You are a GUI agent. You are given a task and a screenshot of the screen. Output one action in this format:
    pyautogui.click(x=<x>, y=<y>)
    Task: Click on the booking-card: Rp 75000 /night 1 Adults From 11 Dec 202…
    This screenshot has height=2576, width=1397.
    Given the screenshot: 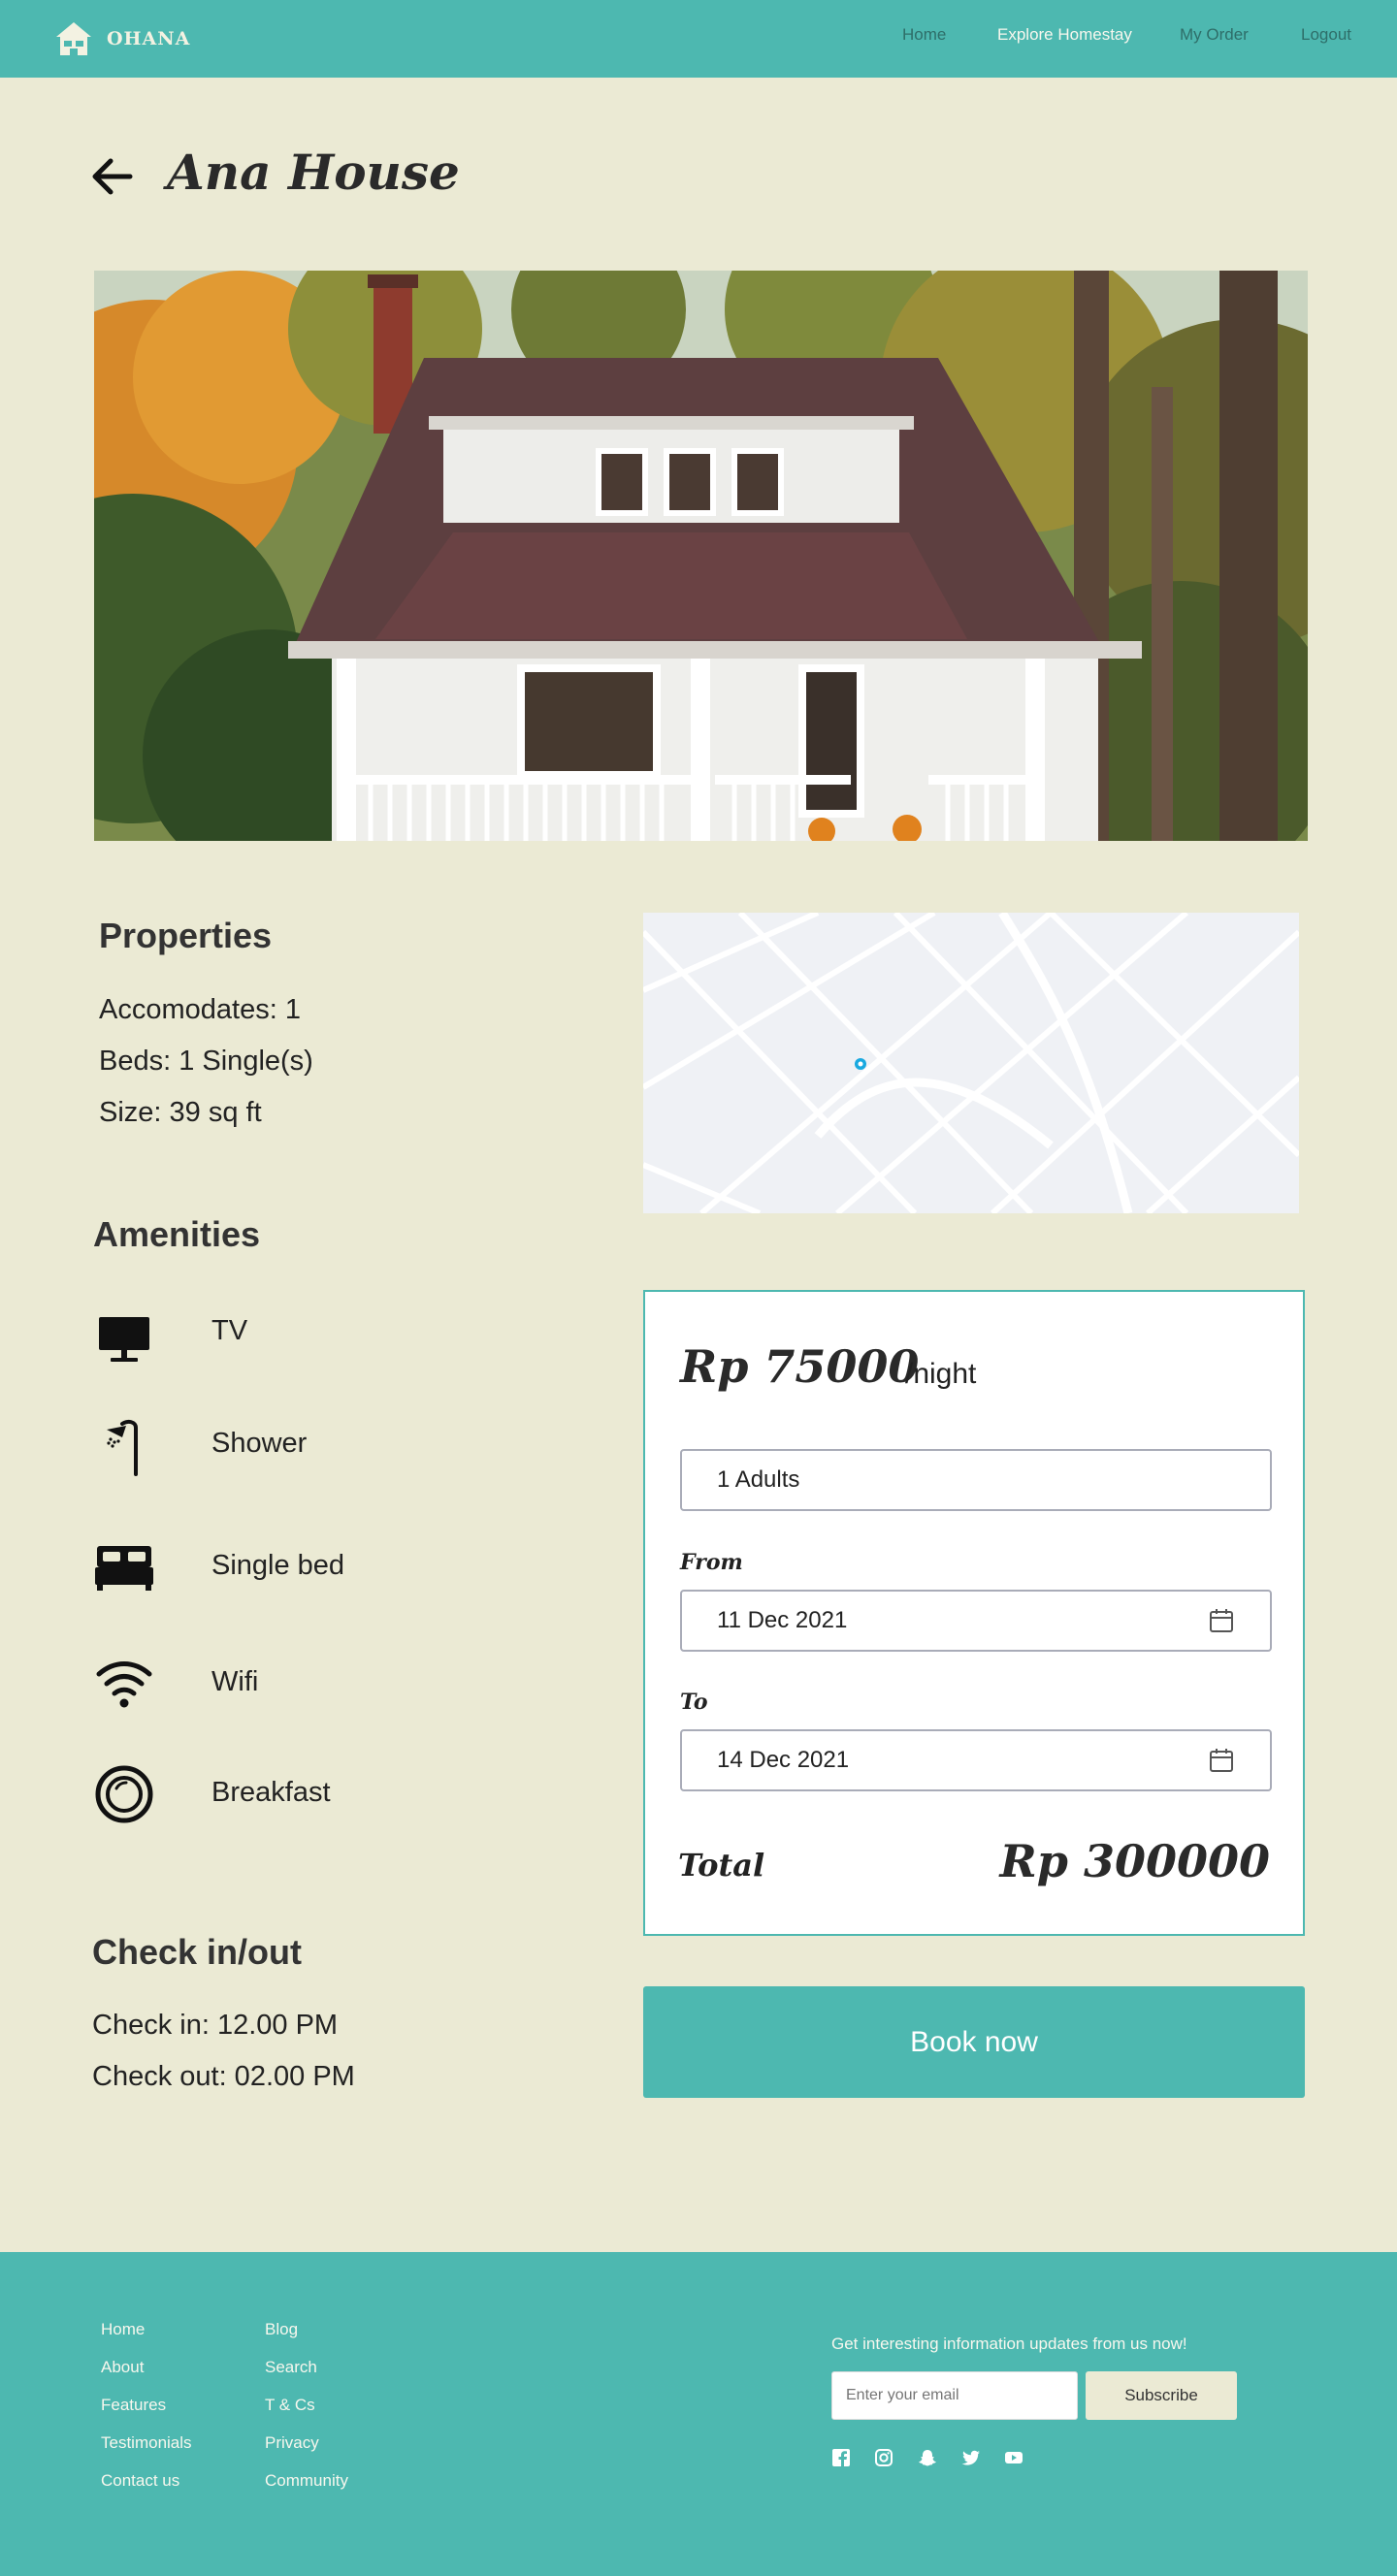 What is the action you would take?
    pyautogui.click(x=974, y=1613)
    